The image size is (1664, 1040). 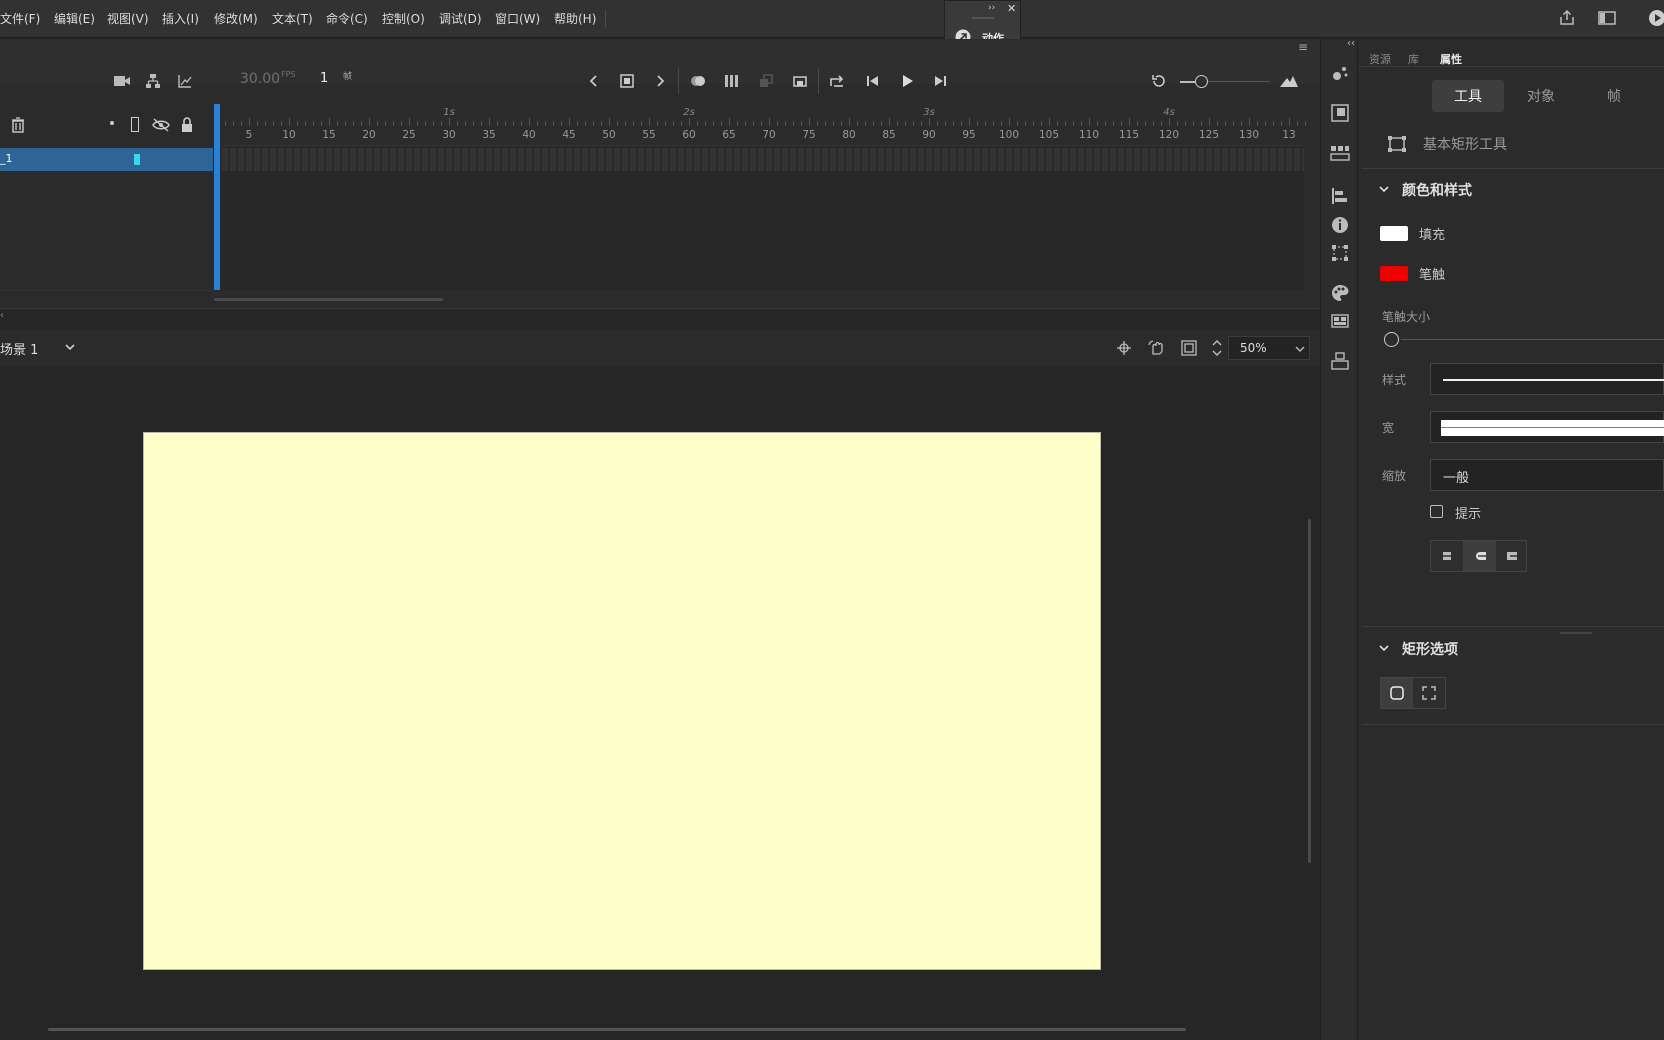 What do you see at coordinates (2, 315) in the screenshot?
I see `collapse-icon: ‹` at bounding box center [2, 315].